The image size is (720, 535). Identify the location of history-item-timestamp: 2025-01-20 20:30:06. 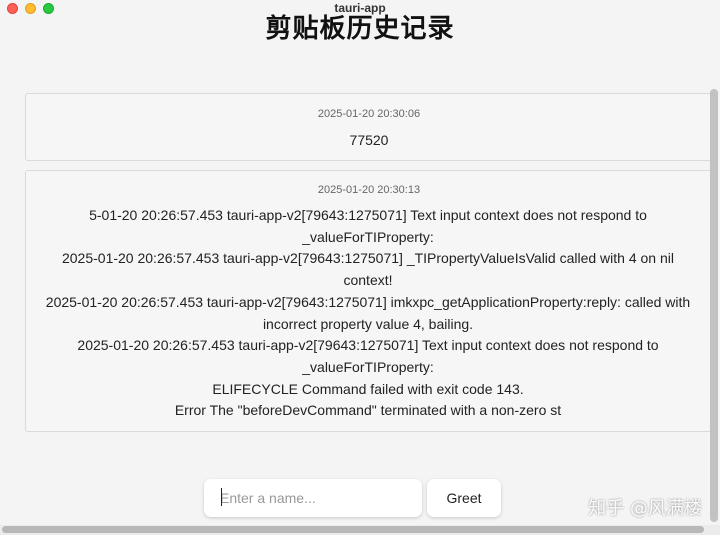
(369, 114).